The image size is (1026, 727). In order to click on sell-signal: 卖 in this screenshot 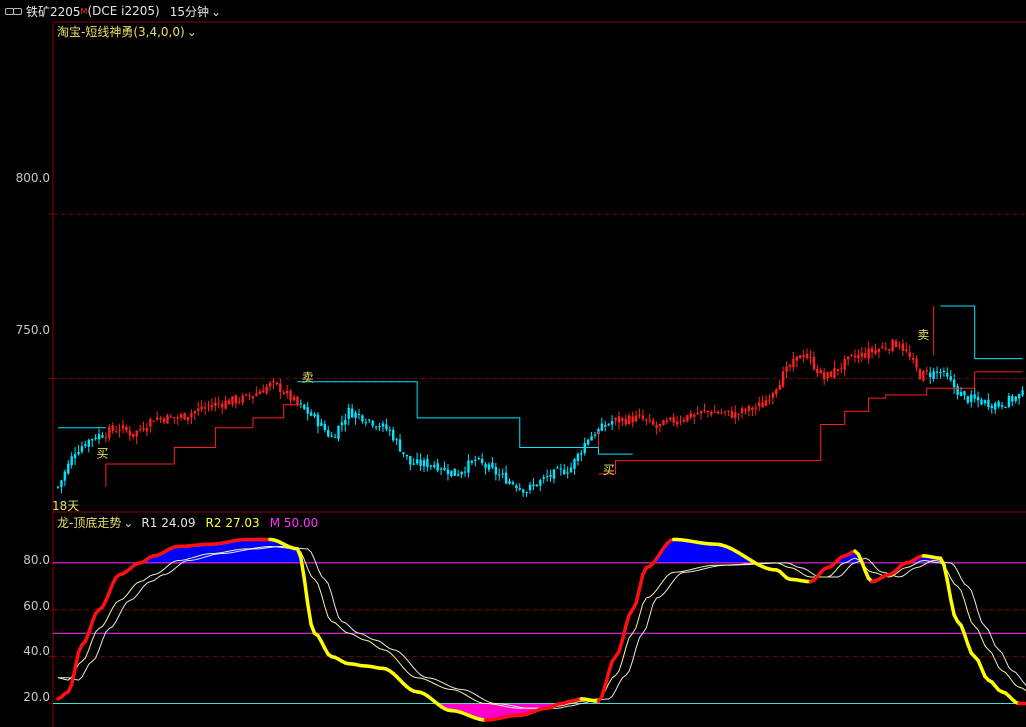, I will do `click(308, 378)`.